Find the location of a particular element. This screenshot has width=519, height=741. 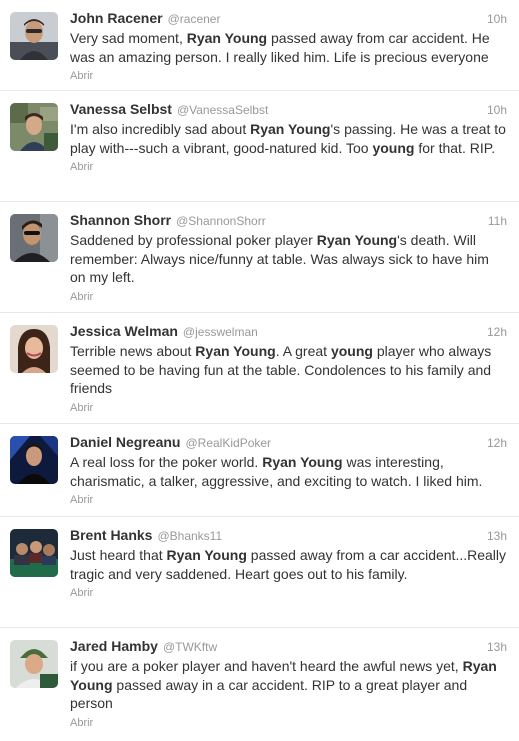

tweet-text-segment: Just heard that is located at coordinates (118, 555).